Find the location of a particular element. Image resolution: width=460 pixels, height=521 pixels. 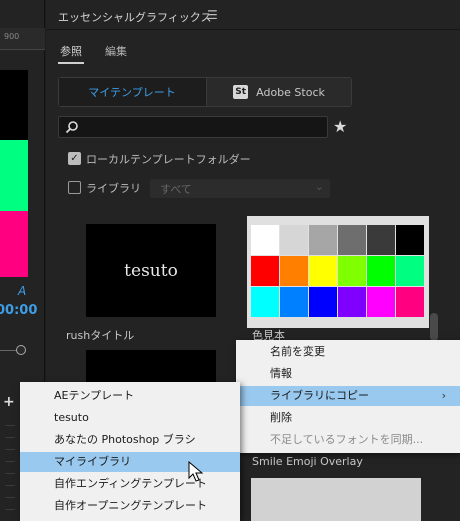

thumbnail-text: tesuto is located at coordinates (151, 270).